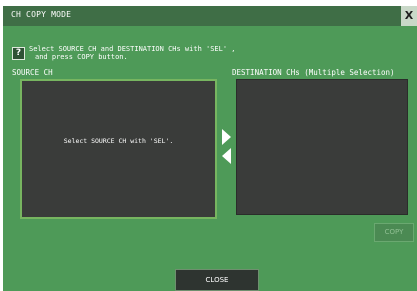  What do you see at coordinates (41, 14) in the screenshot?
I see `window-title: CH COPY MODE` at bounding box center [41, 14].